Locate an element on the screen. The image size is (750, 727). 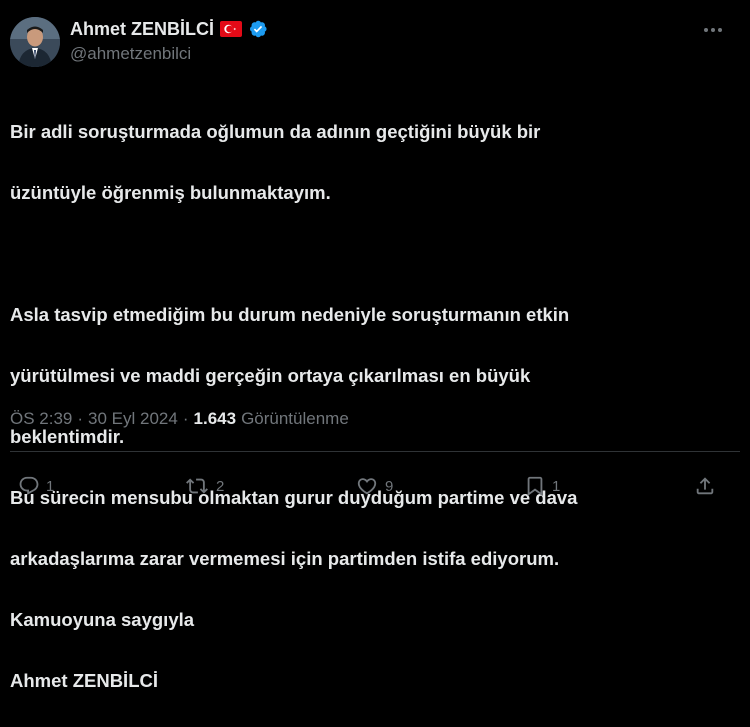
turkey-flag-icon is located at coordinates (231, 29).